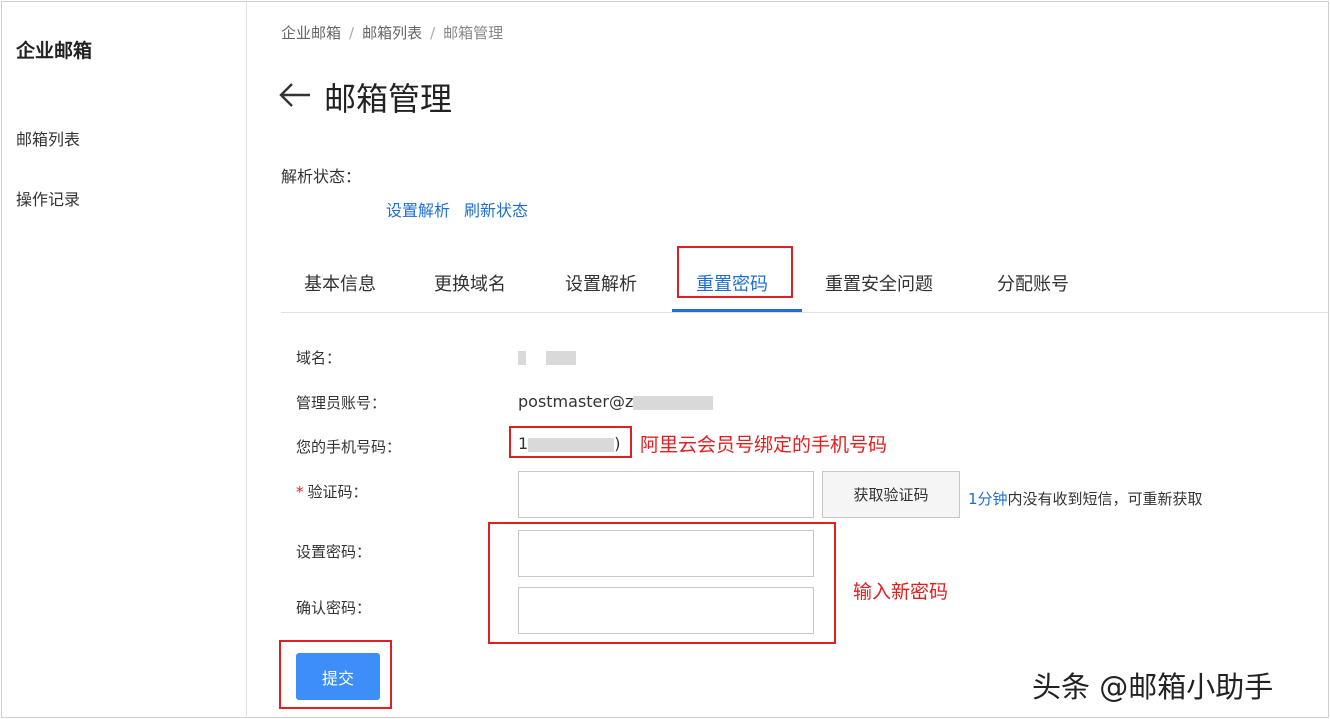 Image resolution: width=1330 pixels, height=719 pixels. What do you see at coordinates (319, 358) in the screenshot?
I see `domain-label: 域名：` at bounding box center [319, 358].